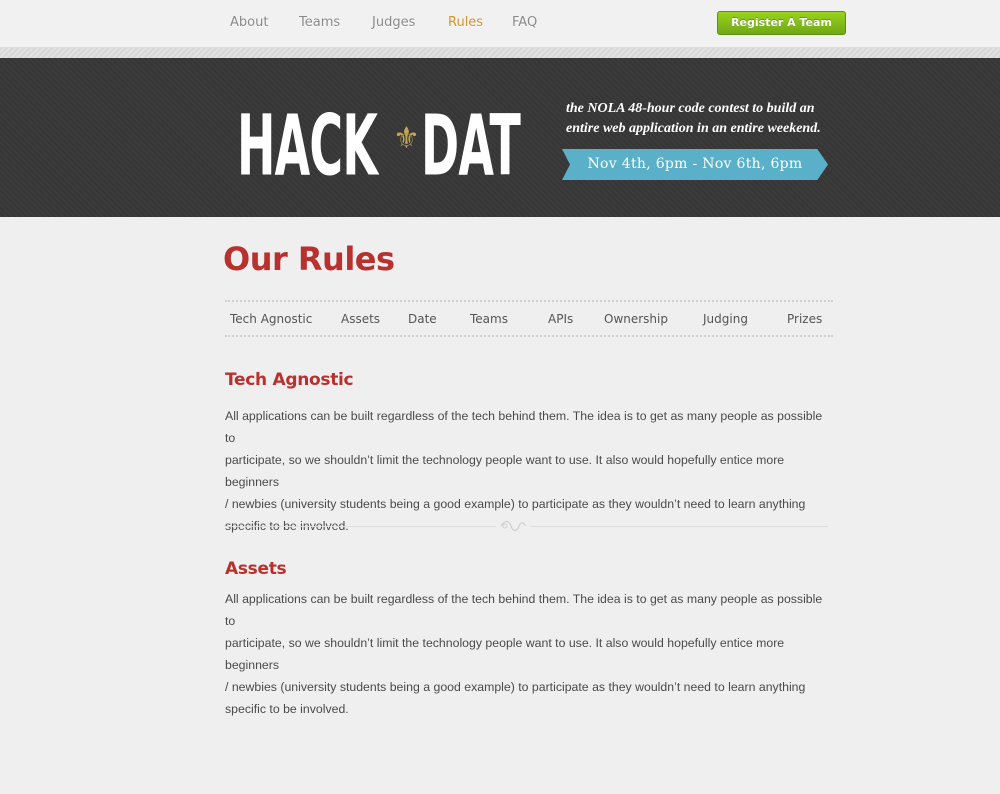 The image size is (1000, 794). I want to click on nav-link-teams: Teams, so click(319, 22).